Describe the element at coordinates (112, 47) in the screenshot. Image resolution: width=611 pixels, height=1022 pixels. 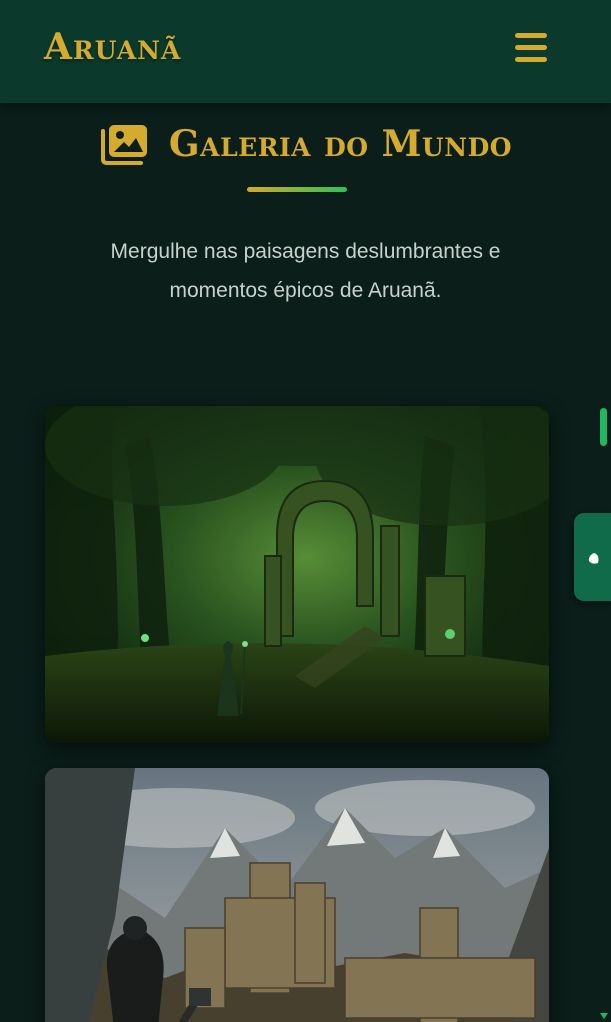
I see `site-logo: Aruanã` at that location.